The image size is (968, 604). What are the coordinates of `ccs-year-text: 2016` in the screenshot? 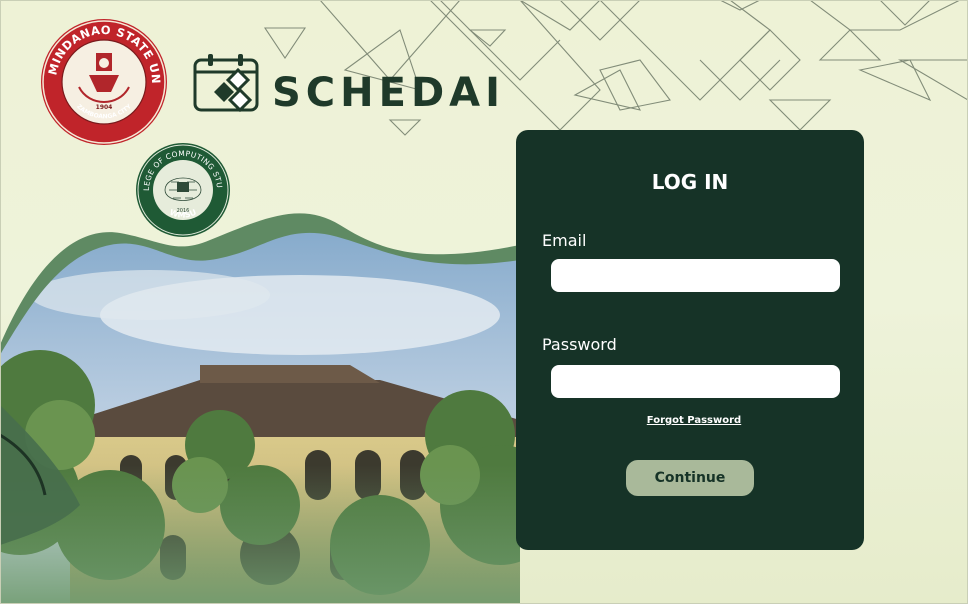 It's located at (183, 211).